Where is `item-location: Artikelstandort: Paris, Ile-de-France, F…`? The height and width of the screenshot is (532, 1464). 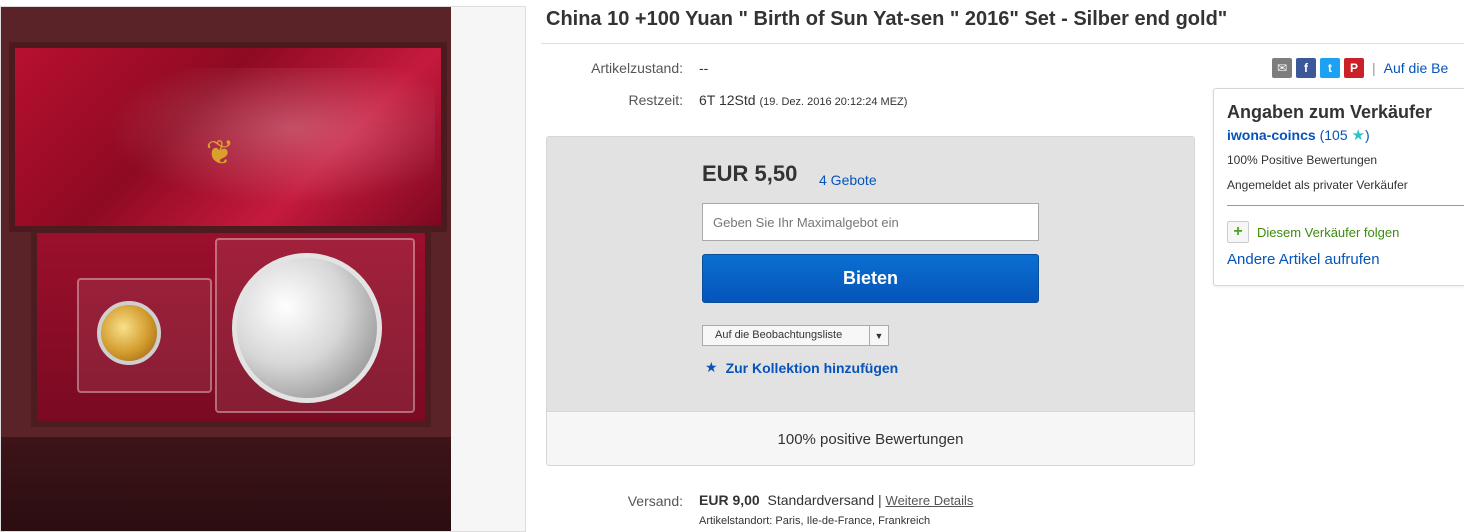
item-location: Artikelstandort: Paris, Ile-de-France, F… is located at coordinates (815, 521).